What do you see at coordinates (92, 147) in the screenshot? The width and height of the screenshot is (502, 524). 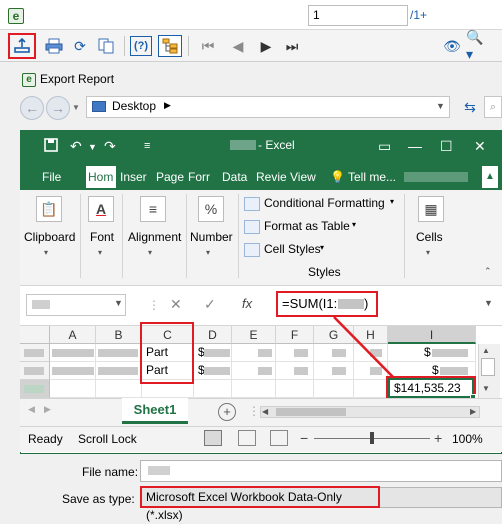 I see `undo-dropdown-icon: ▼` at bounding box center [92, 147].